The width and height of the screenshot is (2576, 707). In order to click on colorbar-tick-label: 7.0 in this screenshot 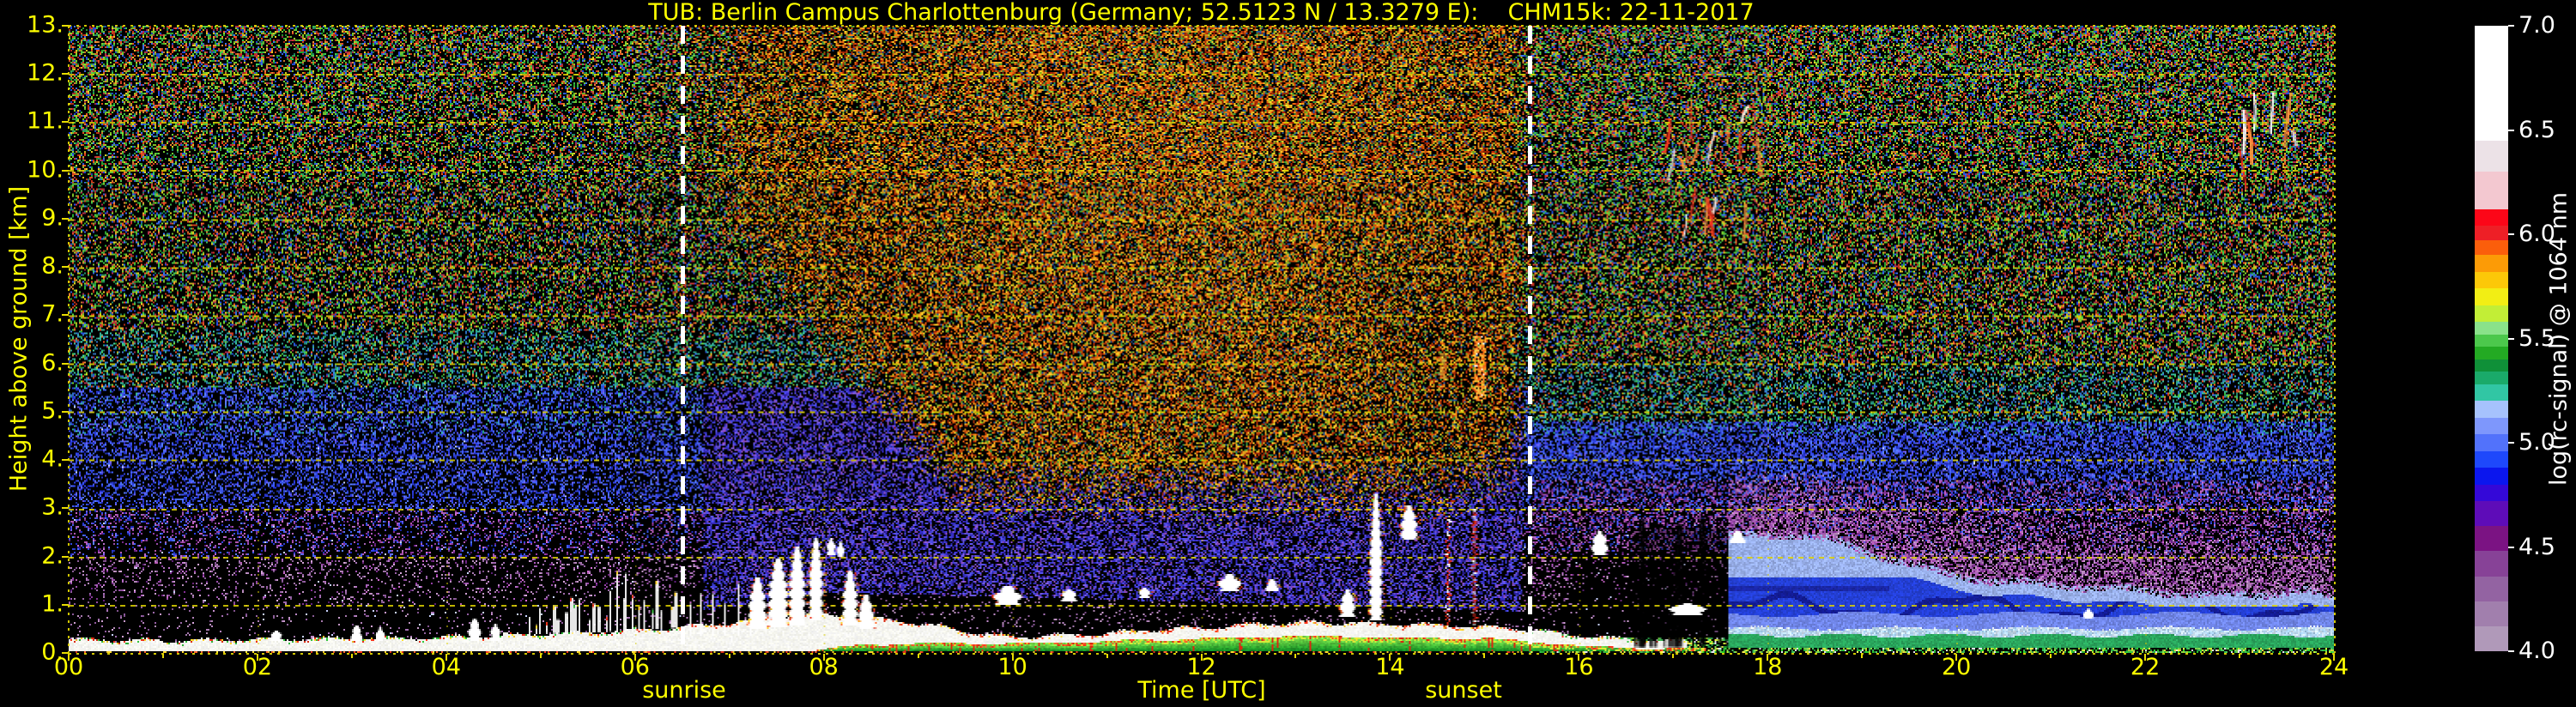, I will do `click(2536, 26)`.